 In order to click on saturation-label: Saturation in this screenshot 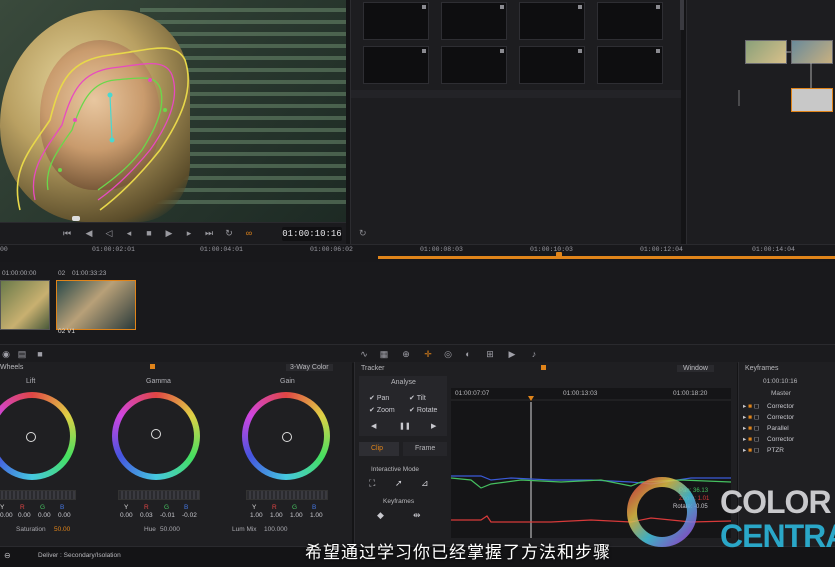, I will do `click(31, 529)`.